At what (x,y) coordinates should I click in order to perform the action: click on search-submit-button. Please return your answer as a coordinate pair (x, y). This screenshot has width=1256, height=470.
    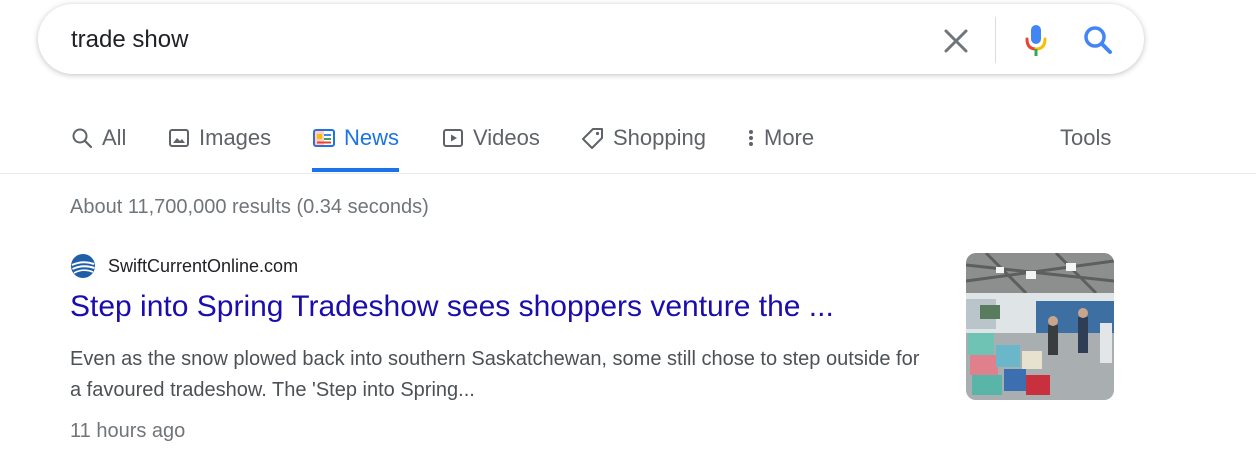
    Looking at the image, I should click on (1098, 40).